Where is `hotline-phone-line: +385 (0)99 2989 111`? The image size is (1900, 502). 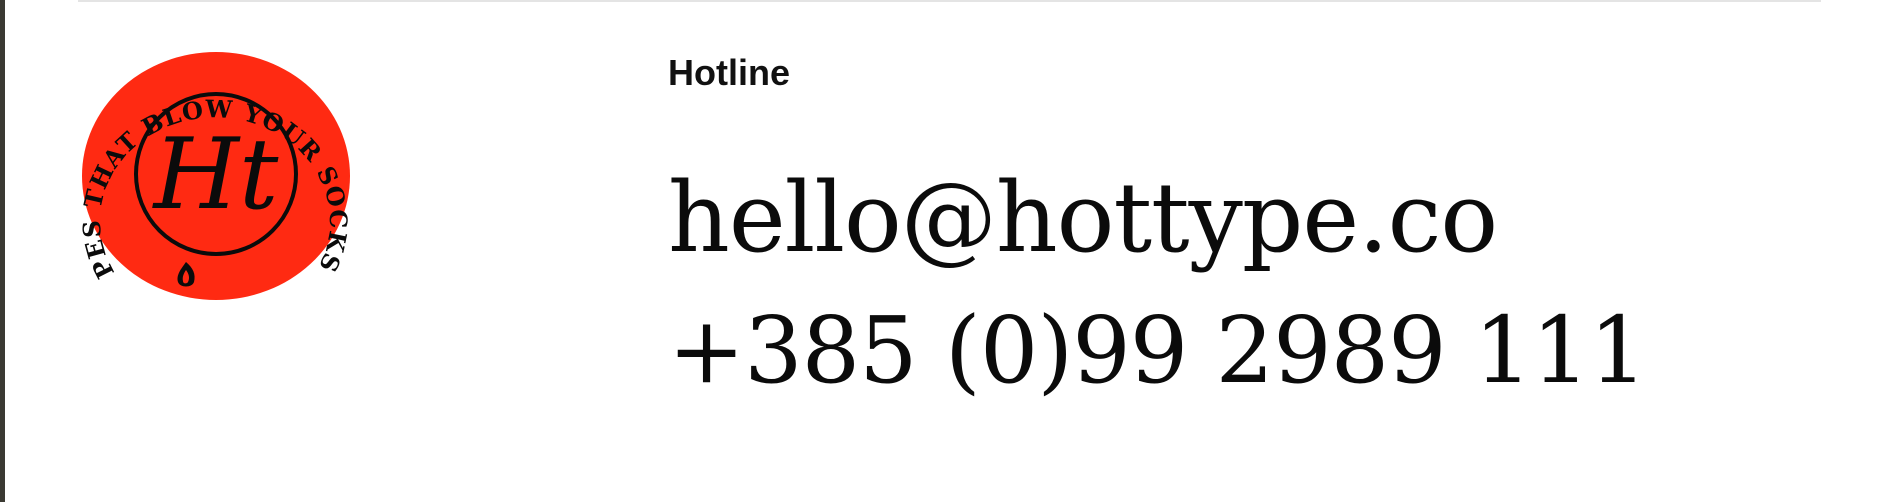
hotline-phone-line: +385 (0)99 2989 111 is located at coordinates (1158, 351).